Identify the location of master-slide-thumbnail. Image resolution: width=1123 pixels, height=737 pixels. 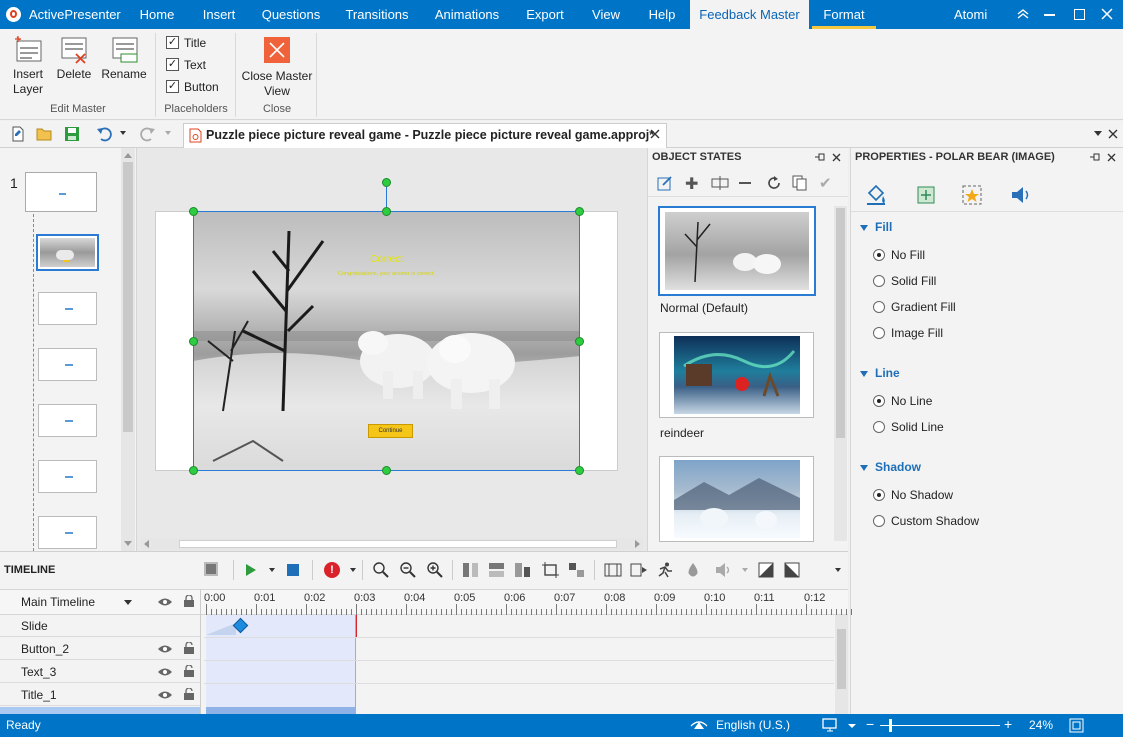
(61, 192).